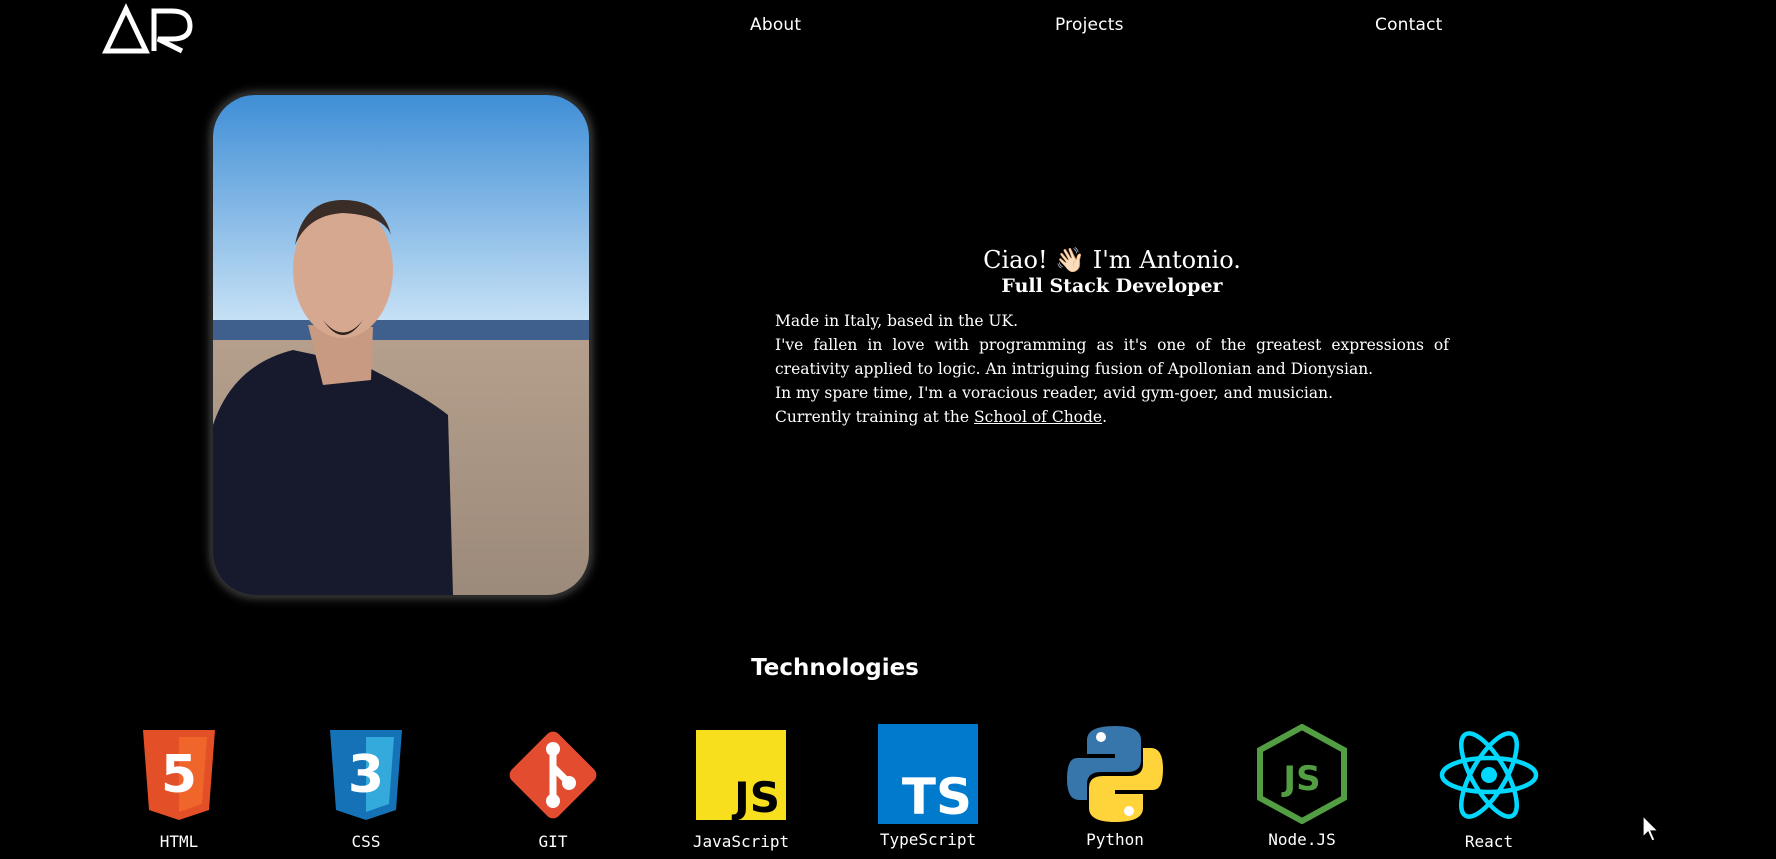 Image resolution: width=1776 pixels, height=859 pixels. Describe the element at coordinates (775, 25) in the screenshot. I see `nav-about-link: About` at that location.